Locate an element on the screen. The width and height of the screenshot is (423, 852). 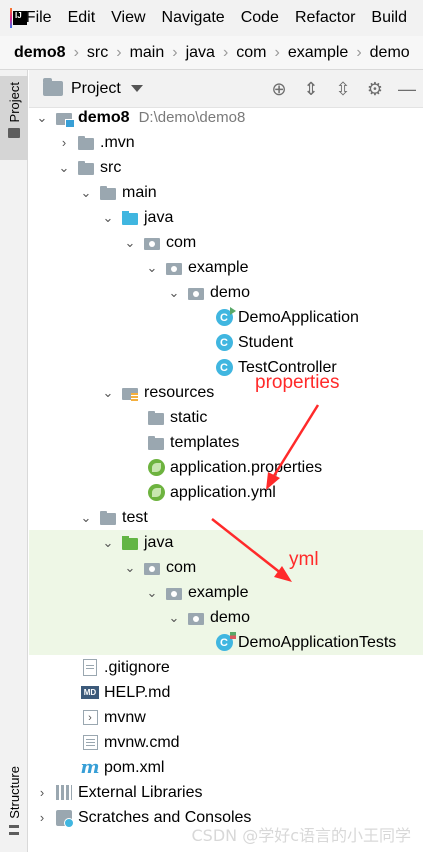
tree-row: ⌄ demo8 D:\demo\demo8 is located at coordinates (226, 117).